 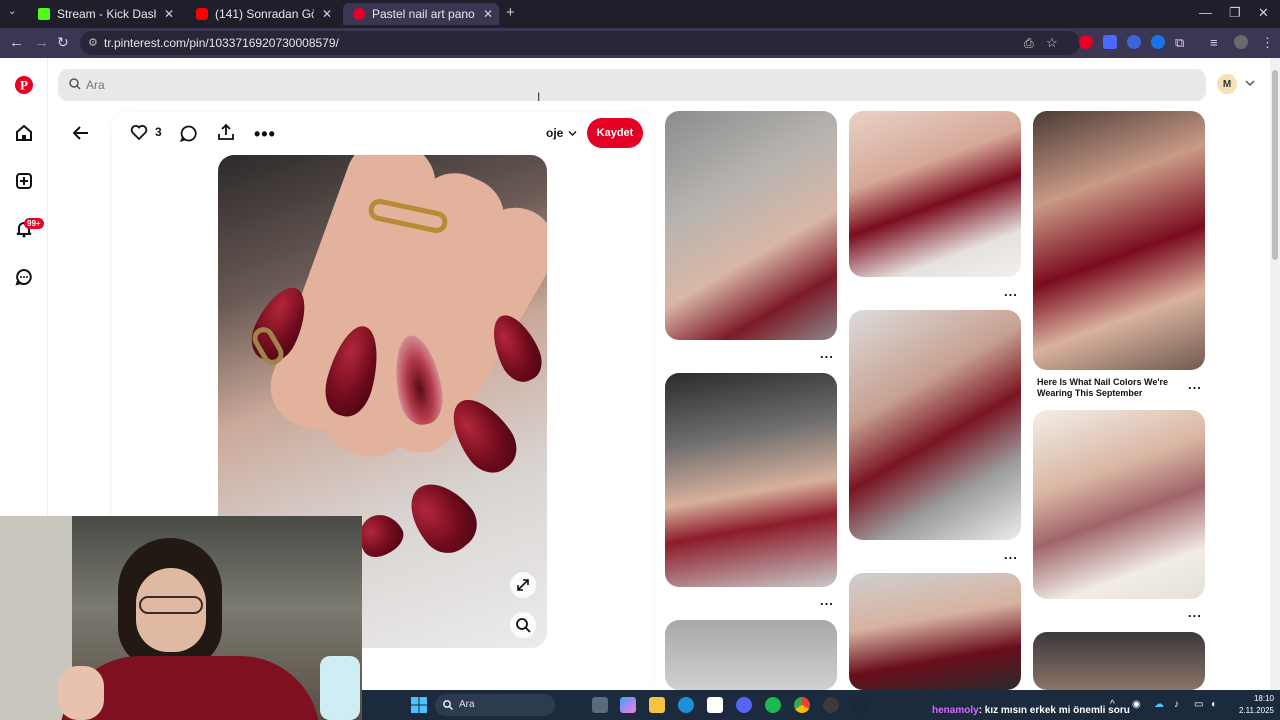 What do you see at coordinates (41, 42) in the screenshot?
I see `forward-arrow-icon: →` at bounding box center [41, 42].